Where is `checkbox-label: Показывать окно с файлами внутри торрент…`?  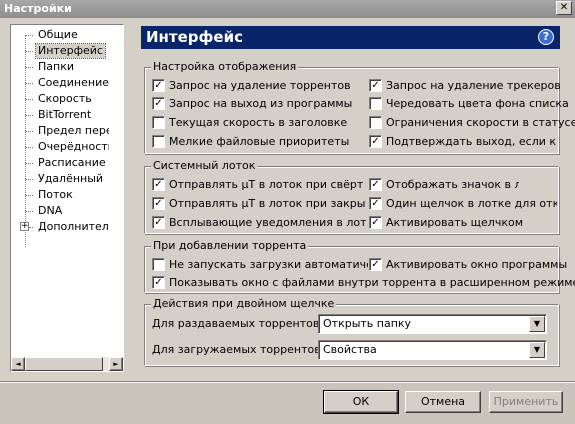
checkbox-label: Показывать окно с файлами внутри торрент… is located at coordinates (372, 282).